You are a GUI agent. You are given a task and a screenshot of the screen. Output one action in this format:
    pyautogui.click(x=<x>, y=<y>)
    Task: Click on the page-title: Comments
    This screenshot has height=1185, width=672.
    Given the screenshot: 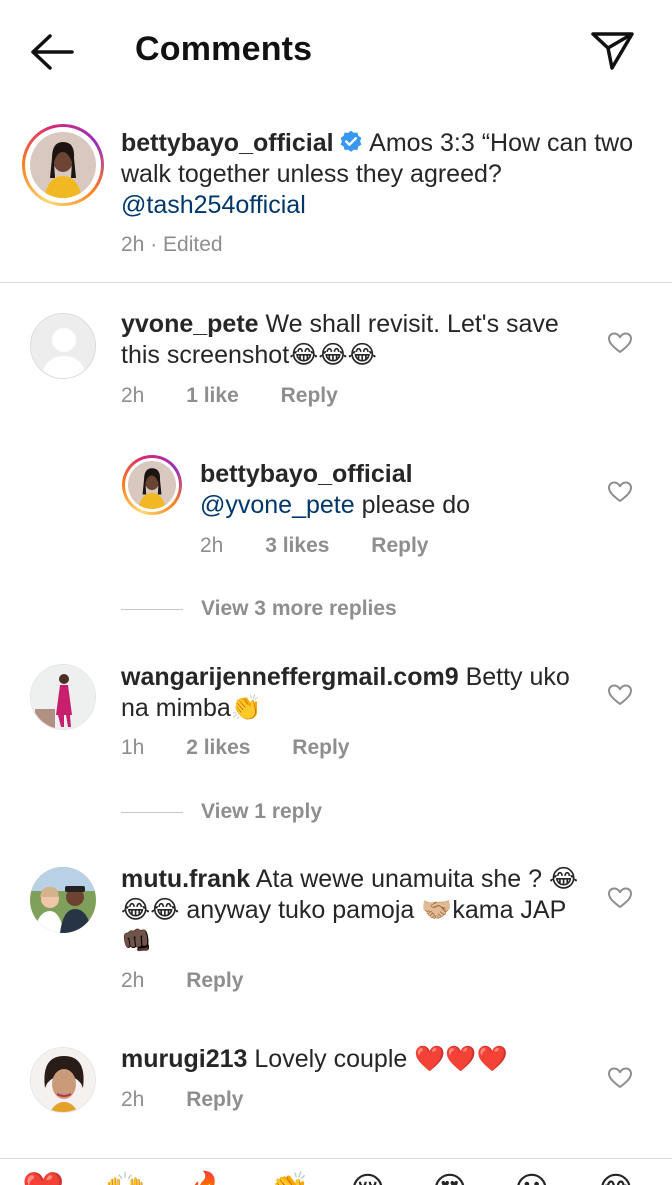 What is the action you would take?
    pyautogui.click(x=224, y=49)
    